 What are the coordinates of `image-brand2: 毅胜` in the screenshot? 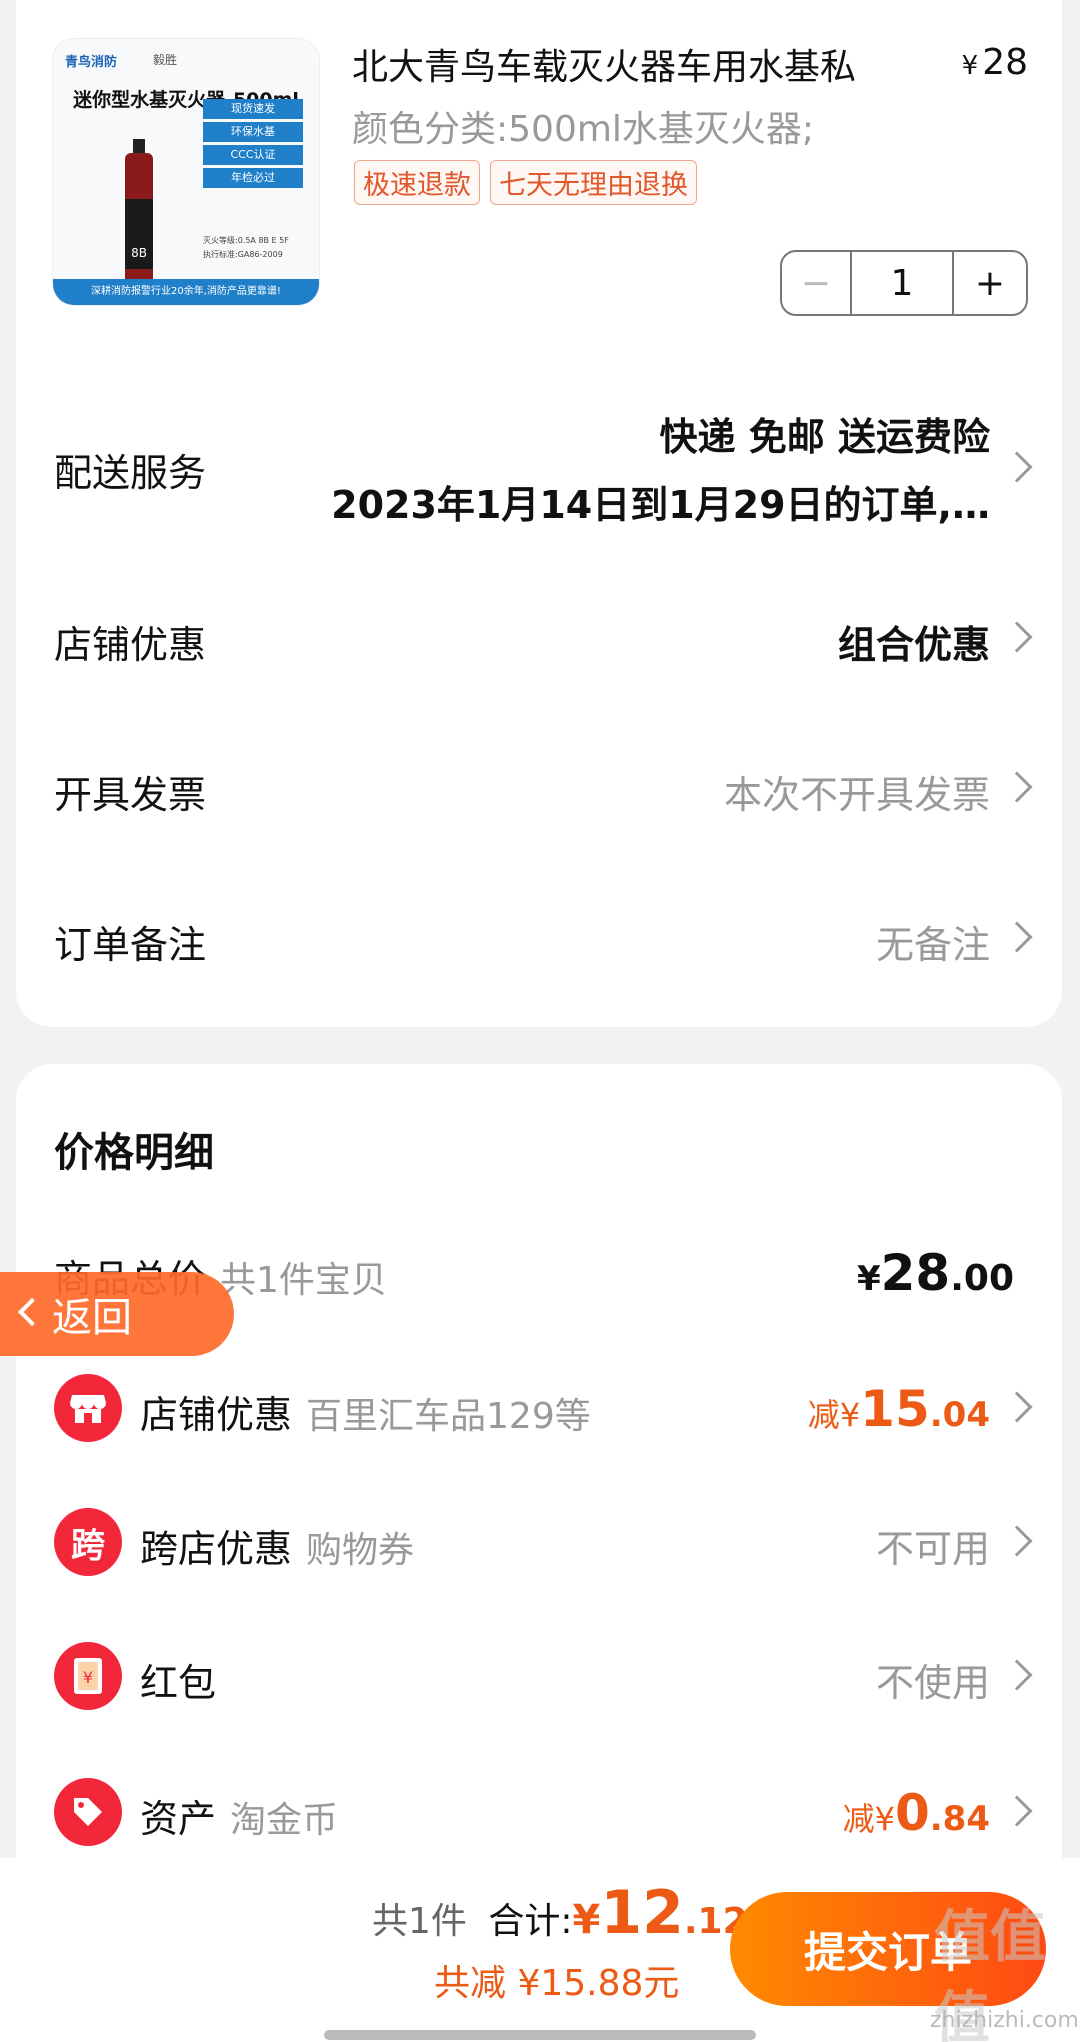 It's located at (165, 60).